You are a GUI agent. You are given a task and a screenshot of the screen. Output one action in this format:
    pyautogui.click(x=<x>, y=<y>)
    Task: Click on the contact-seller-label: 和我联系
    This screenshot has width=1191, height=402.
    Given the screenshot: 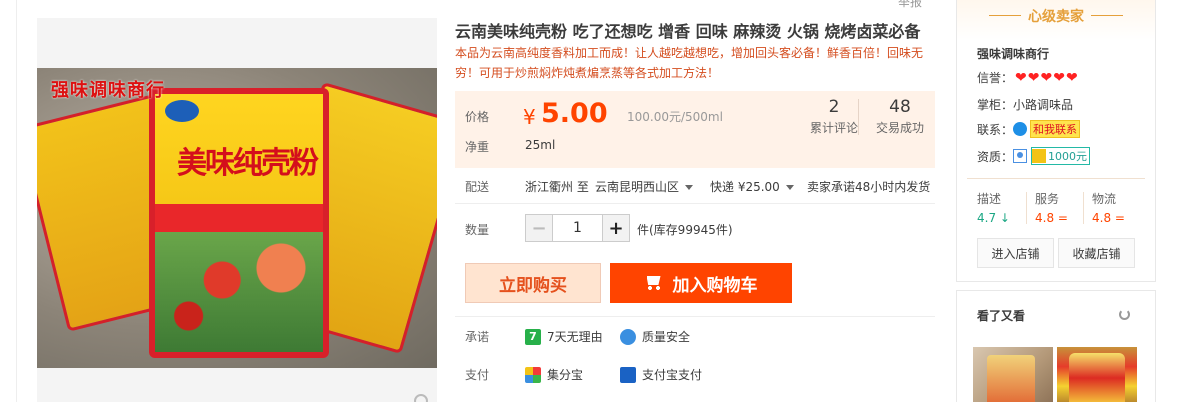 What is the action you would take?
    pyautogui.click(x=1055, y=129)
    